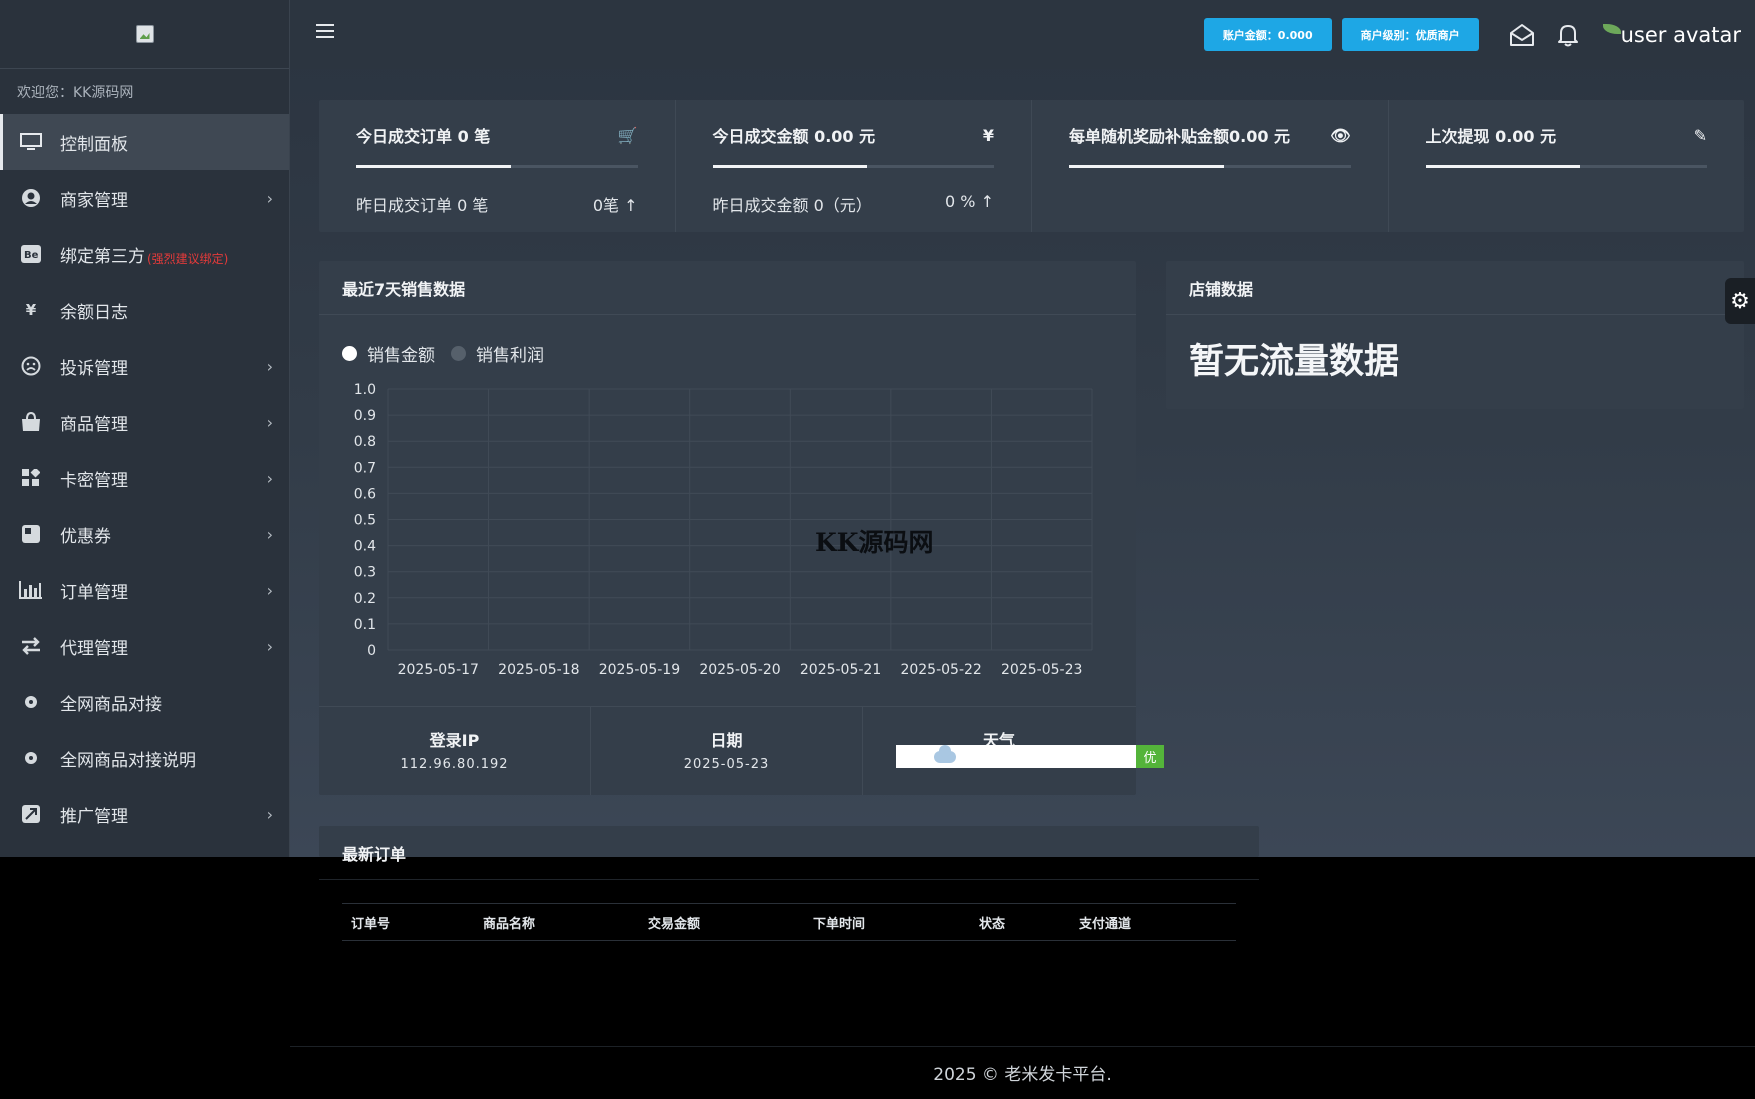  What do you see at coordinates (739, 670) in the screenshot?
I see `x-tick-label: 2025-05-20` at bounding box center [739, 670].